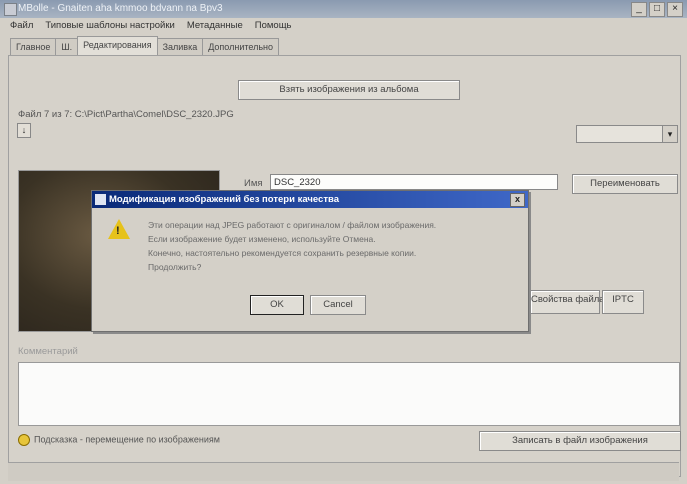 The height and width of the screenshot is (484, 687). What do you see at coordinates (414, 182) in the screenshot?
I see `name-input: DSC_2320` at bounding box center [414, 182].